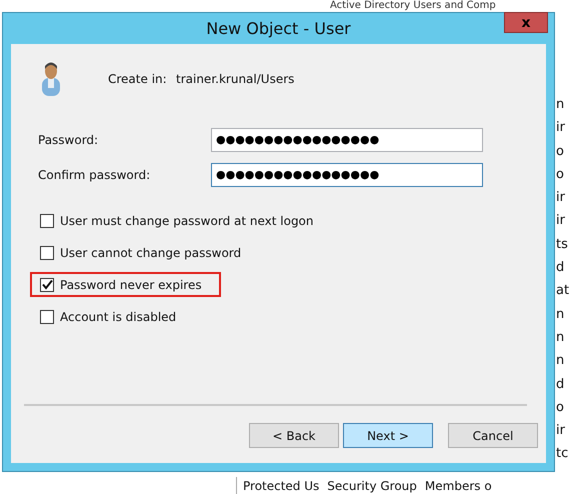  Describe the element at coordinates (563, 454) in the screenshot. I see `list-item-fragment: tc` at that location.